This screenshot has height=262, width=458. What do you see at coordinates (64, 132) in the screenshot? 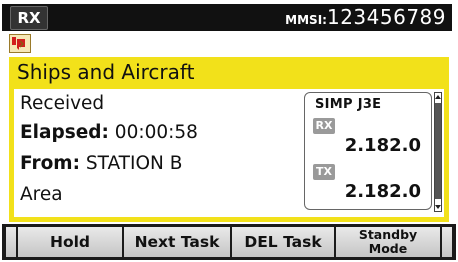
I see `elapsed-label: Elapsed:` at bounding box center [64, 132].